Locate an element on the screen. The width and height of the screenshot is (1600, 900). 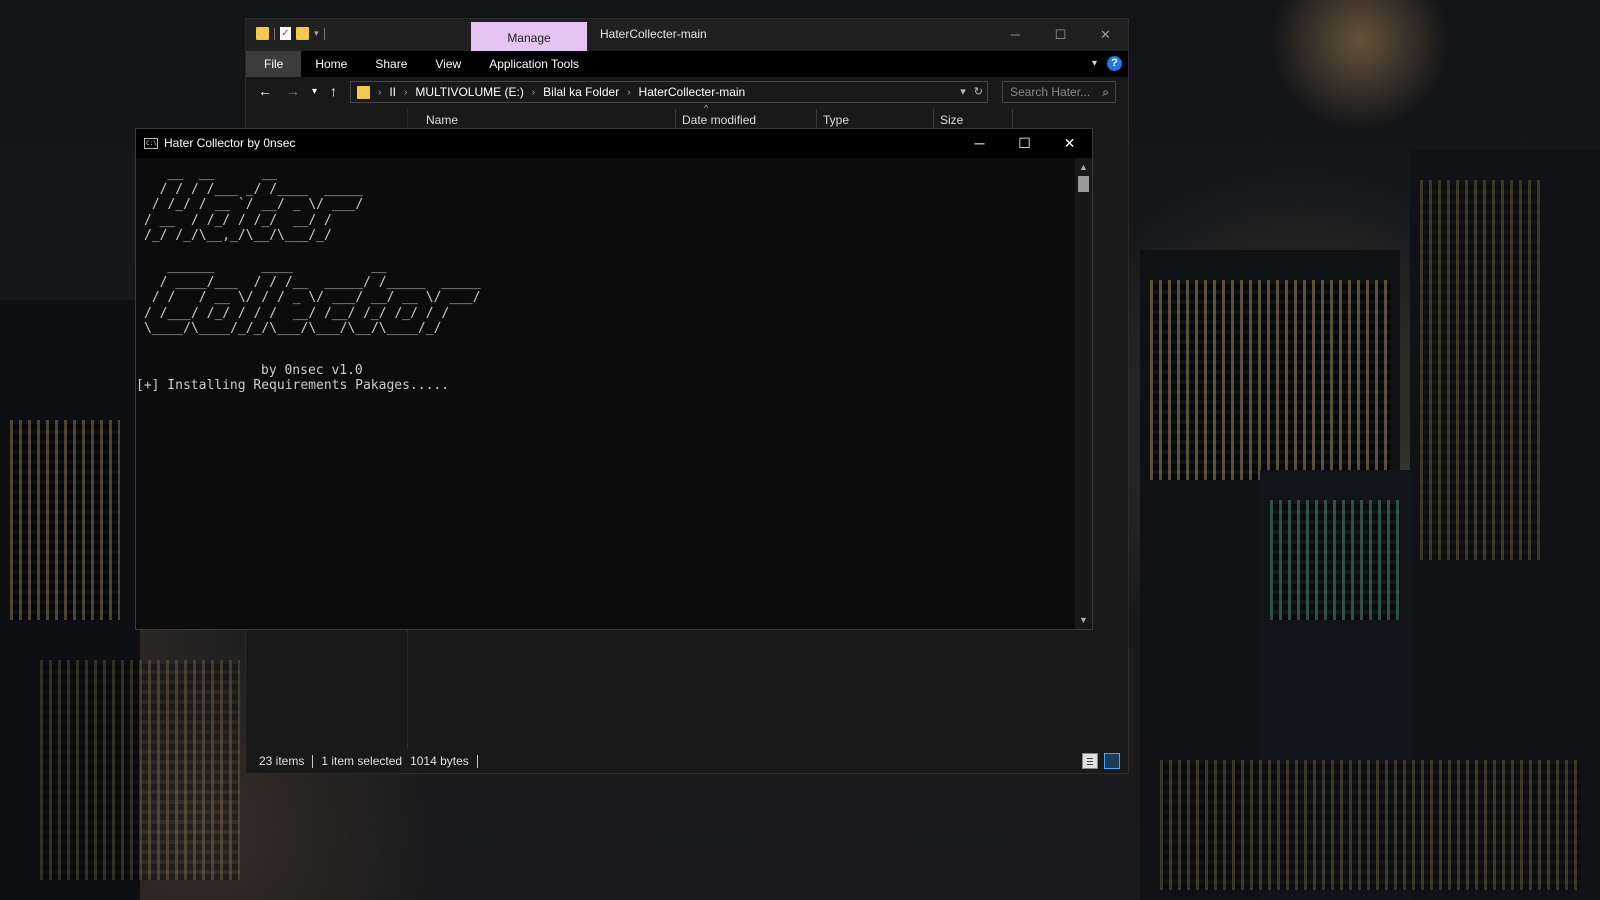
chevron-down-icon: ▾ is located at coordinates (963, 91).